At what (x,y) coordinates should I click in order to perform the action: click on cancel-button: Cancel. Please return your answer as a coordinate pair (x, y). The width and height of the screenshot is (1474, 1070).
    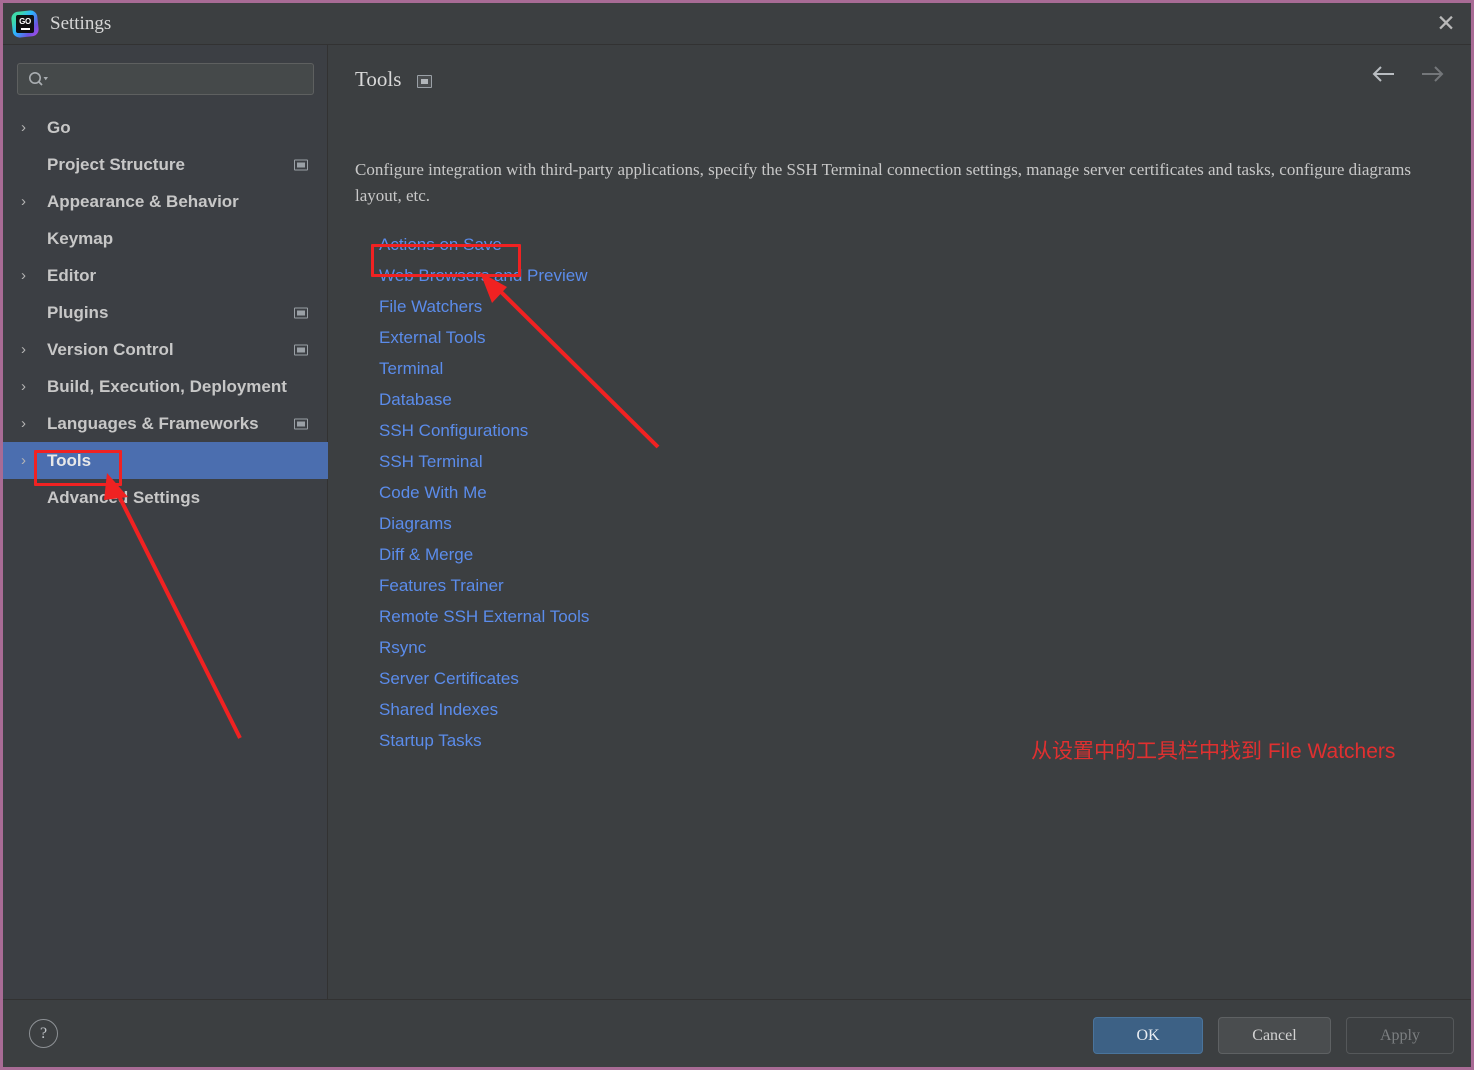
    Looking at the image, I should click on (1274, 1035).